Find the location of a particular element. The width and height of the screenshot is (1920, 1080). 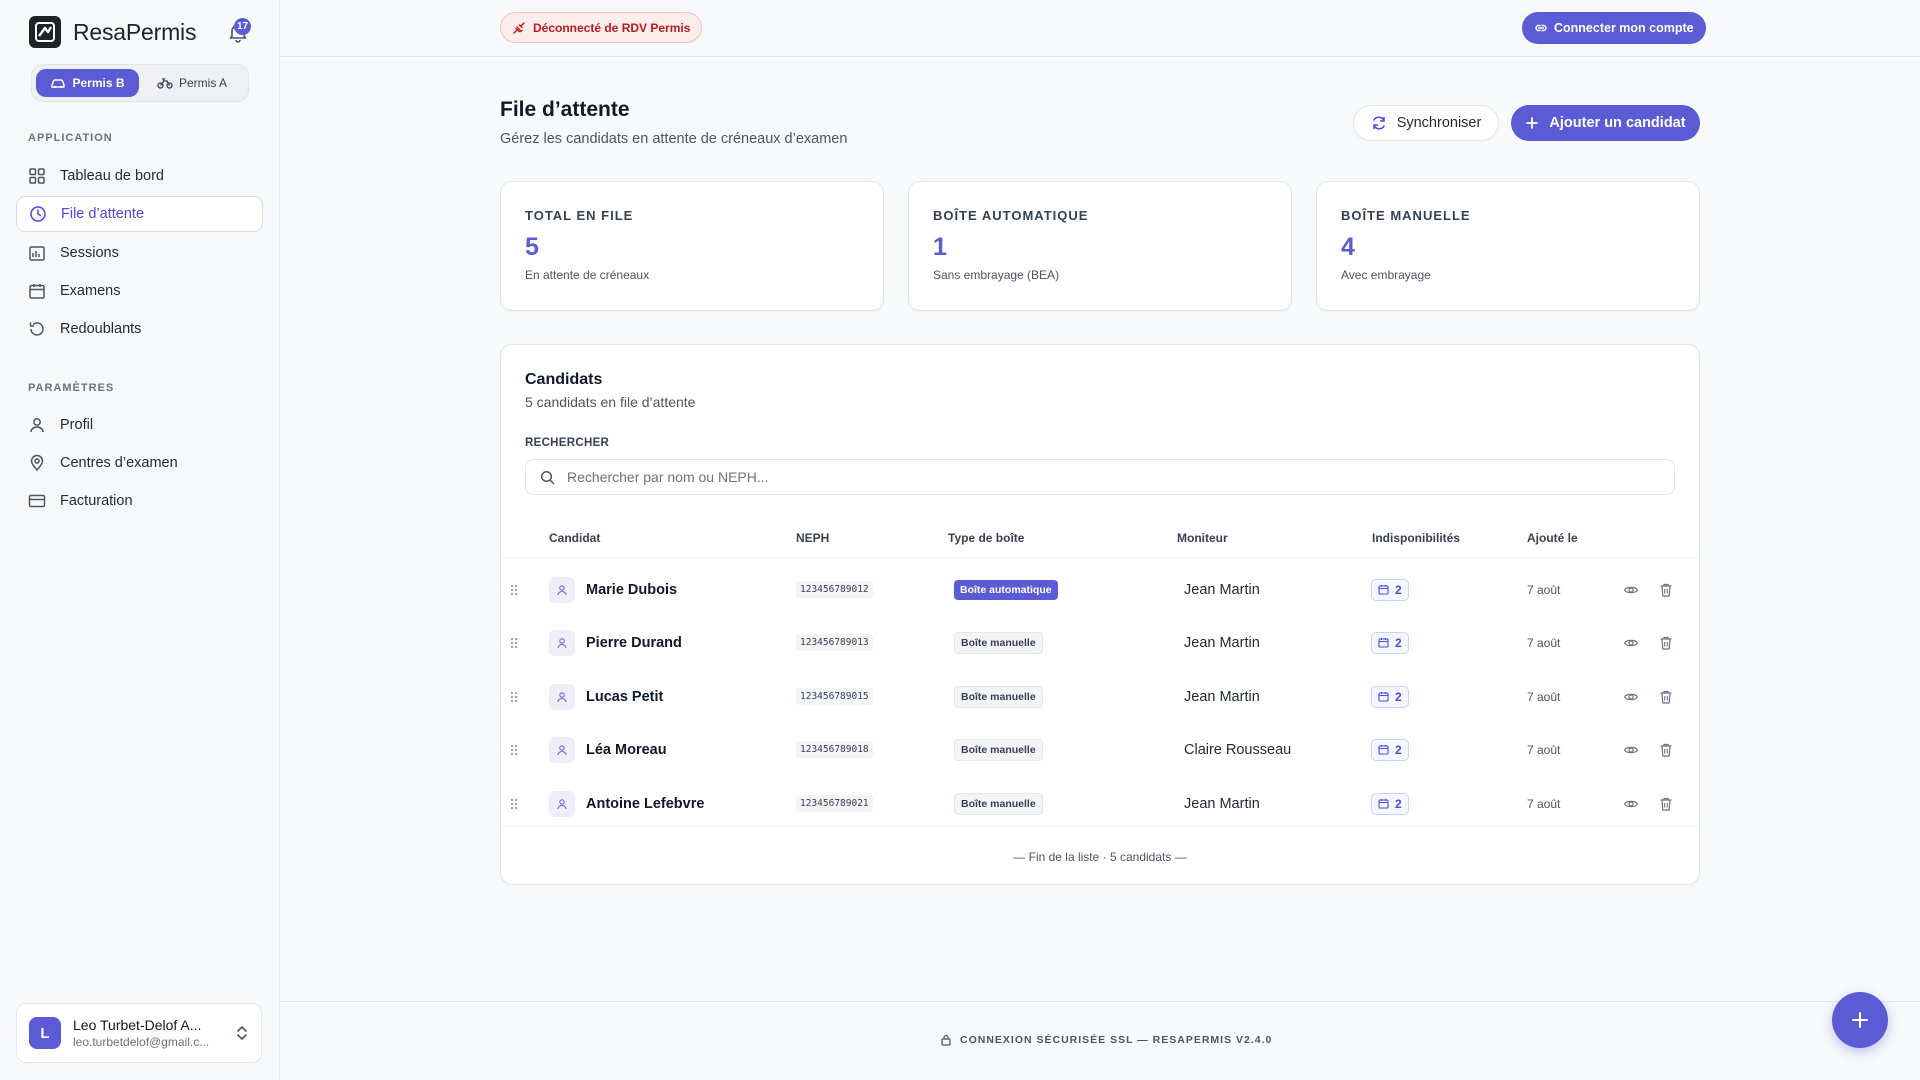

candidate-name: Lucas Petit is located at coordinates (624, 696).